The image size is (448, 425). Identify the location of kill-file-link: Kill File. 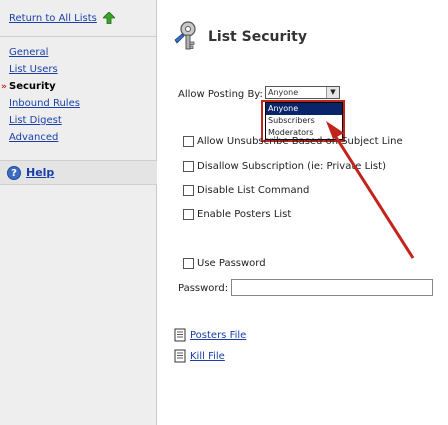
(199, 356).